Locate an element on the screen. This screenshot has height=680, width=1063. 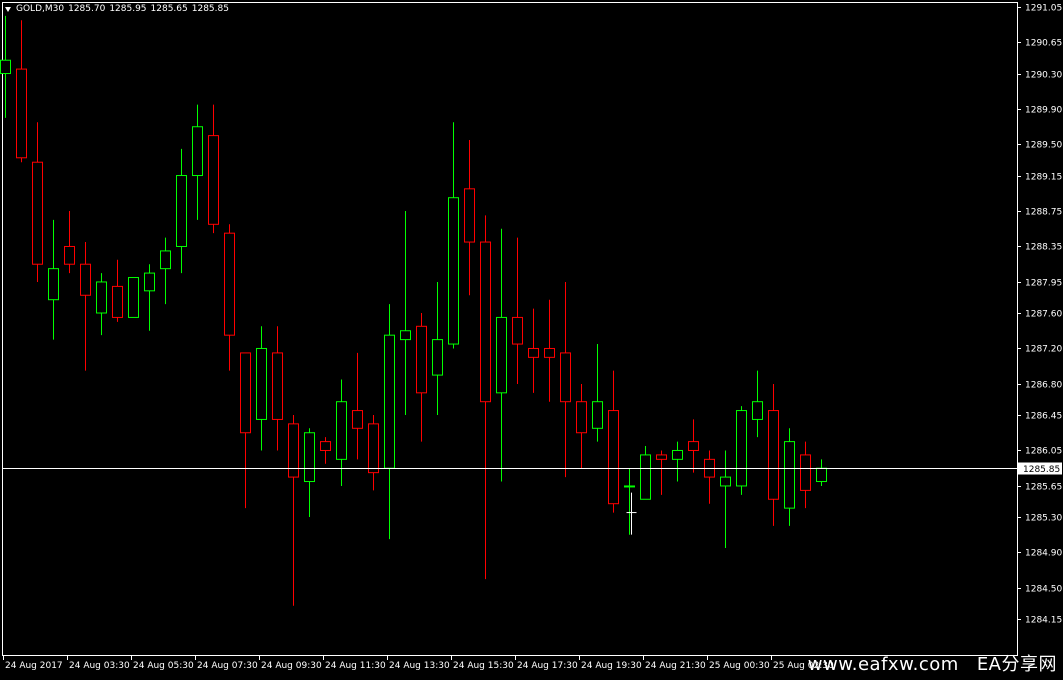
y-tick-label: 1288.75 is located at coordinates (1043, 213).